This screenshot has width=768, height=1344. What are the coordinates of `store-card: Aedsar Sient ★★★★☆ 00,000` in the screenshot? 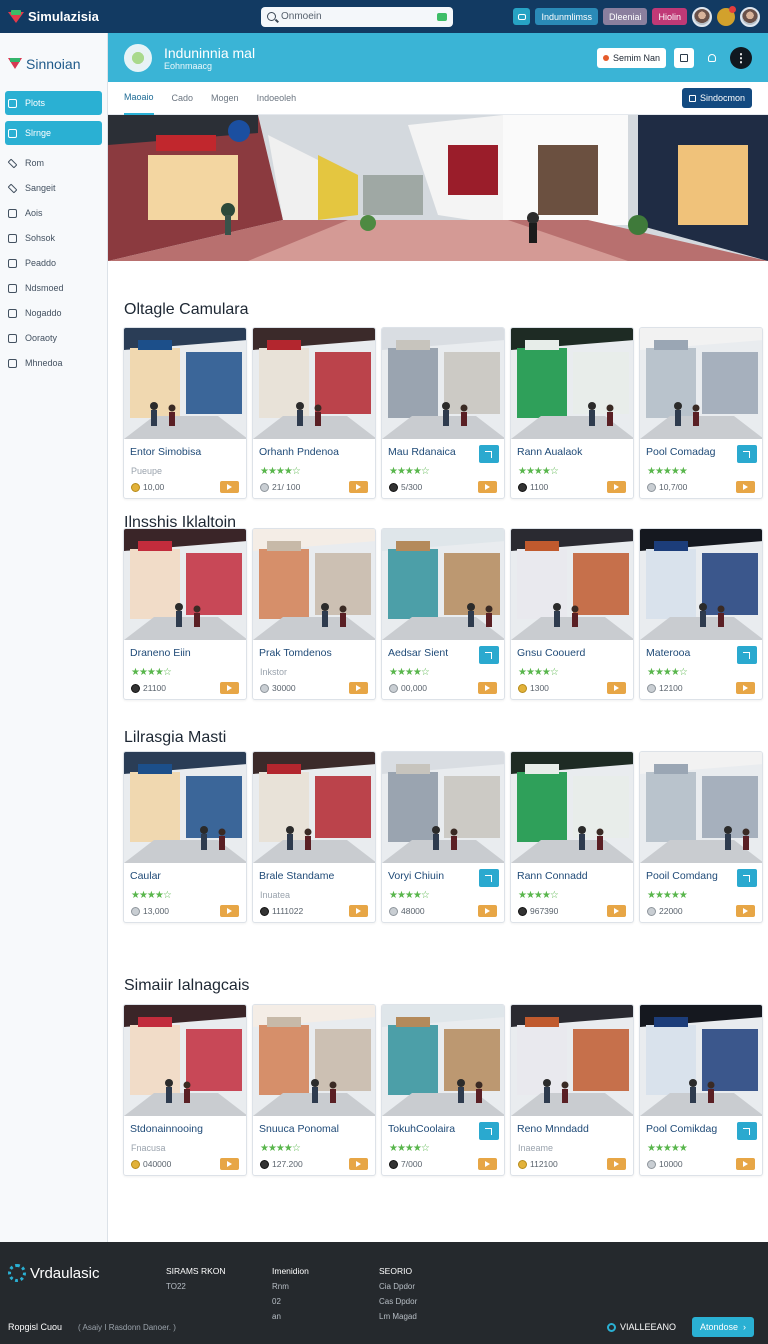 It's located at (443, 614).